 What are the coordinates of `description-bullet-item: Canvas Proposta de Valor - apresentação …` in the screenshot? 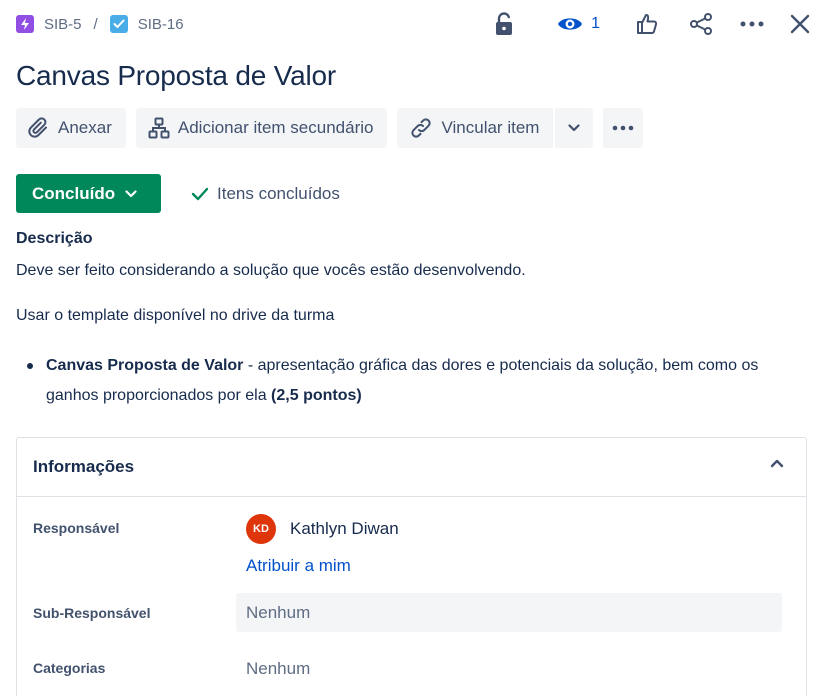 It's located at (407, 381).